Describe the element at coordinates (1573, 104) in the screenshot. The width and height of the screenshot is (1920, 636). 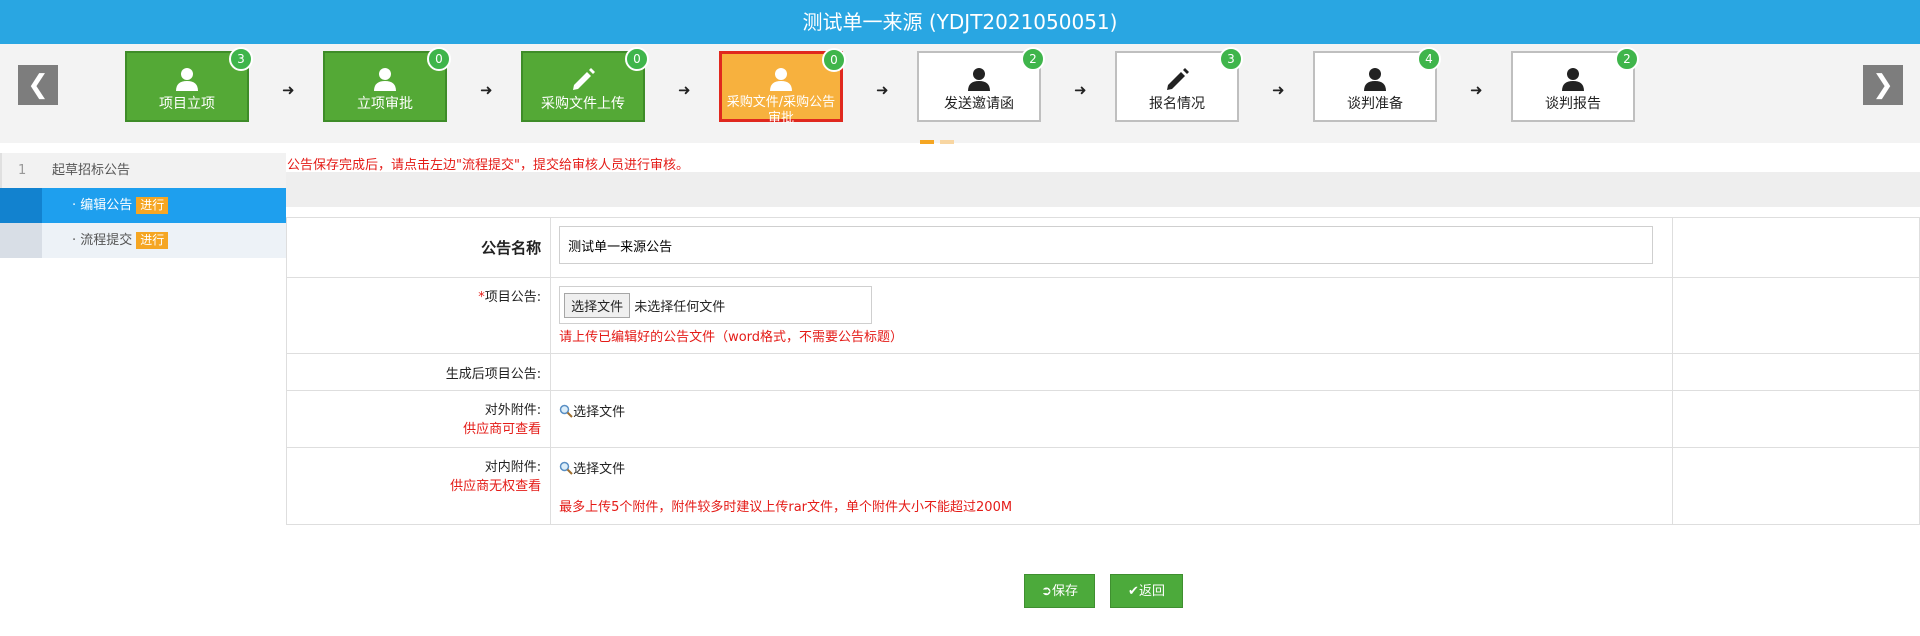
I see `step-label: 谈判报告` at that location.